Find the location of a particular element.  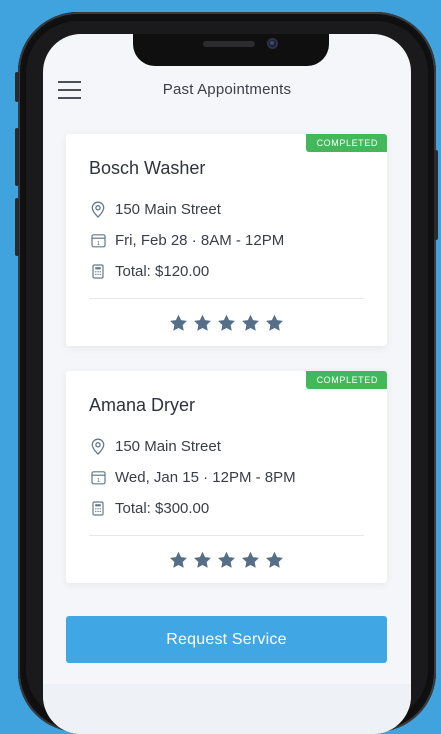

datetime-row: 1 Fri, Feb 28 · 8AM - 12PM is located at coordinates (186, 240).